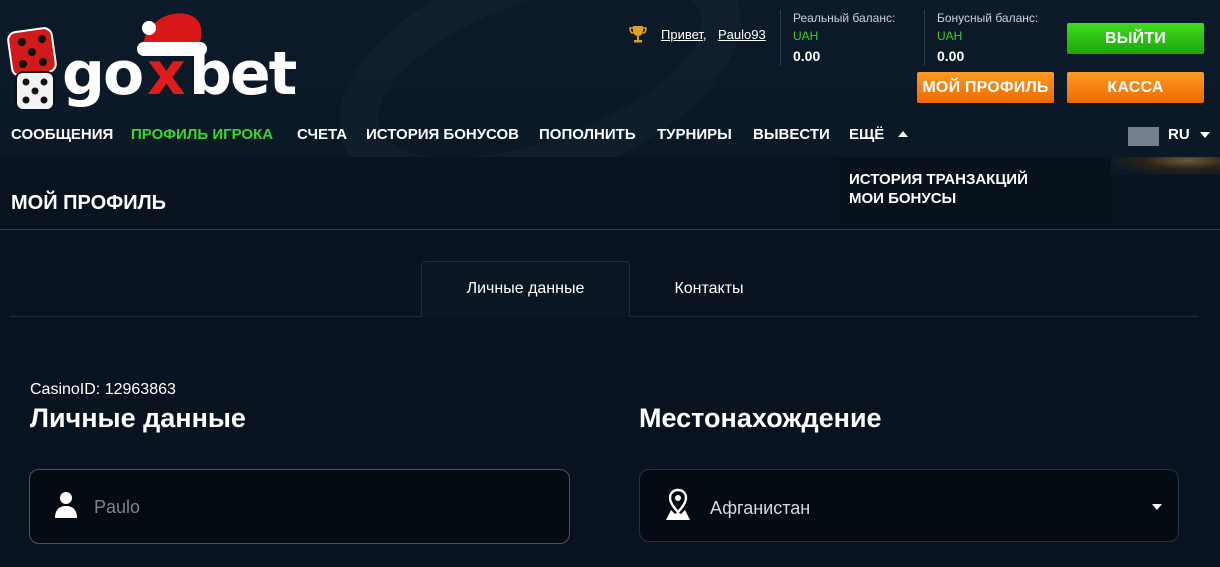  I want to click on trophy-icon, so click(638, 34).